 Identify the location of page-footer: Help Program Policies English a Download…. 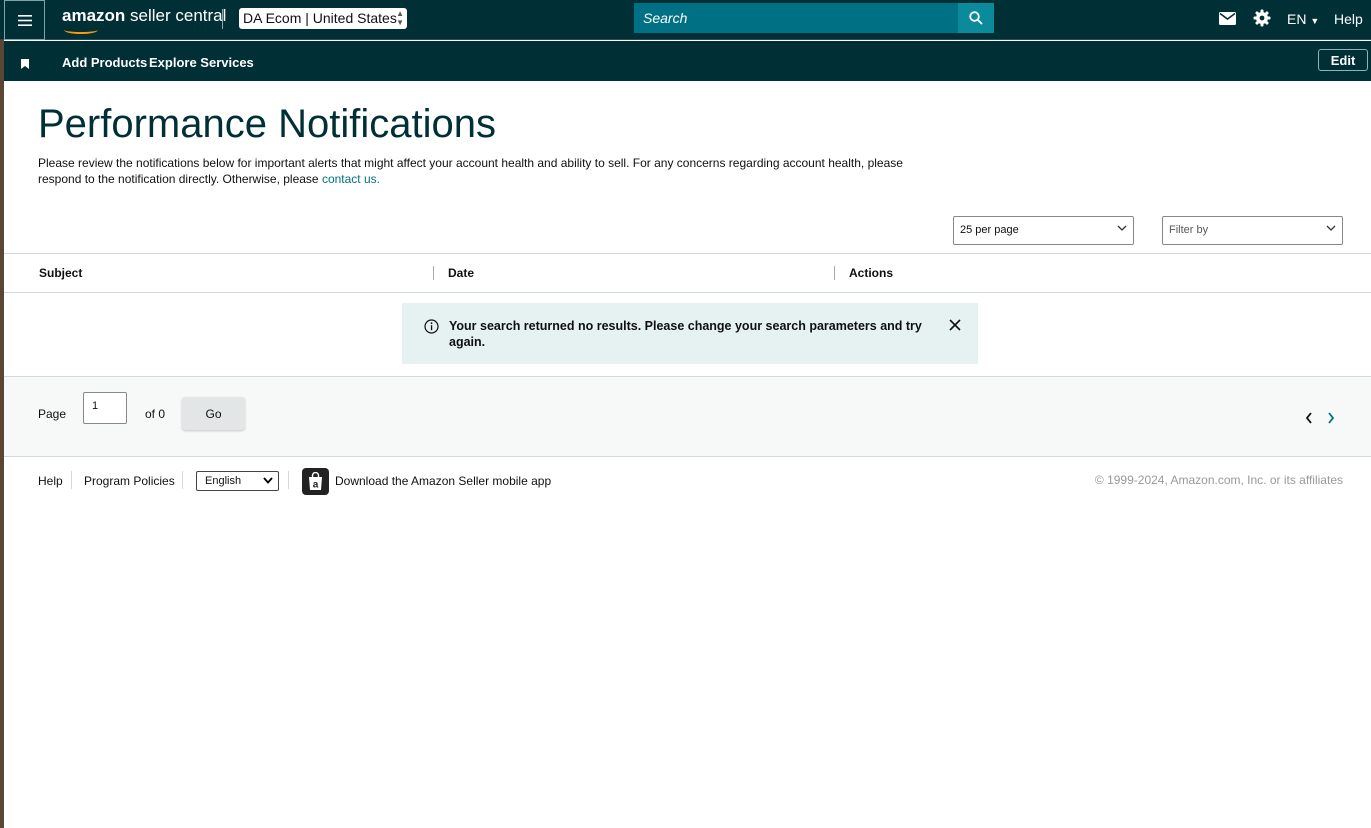
(690, 482).